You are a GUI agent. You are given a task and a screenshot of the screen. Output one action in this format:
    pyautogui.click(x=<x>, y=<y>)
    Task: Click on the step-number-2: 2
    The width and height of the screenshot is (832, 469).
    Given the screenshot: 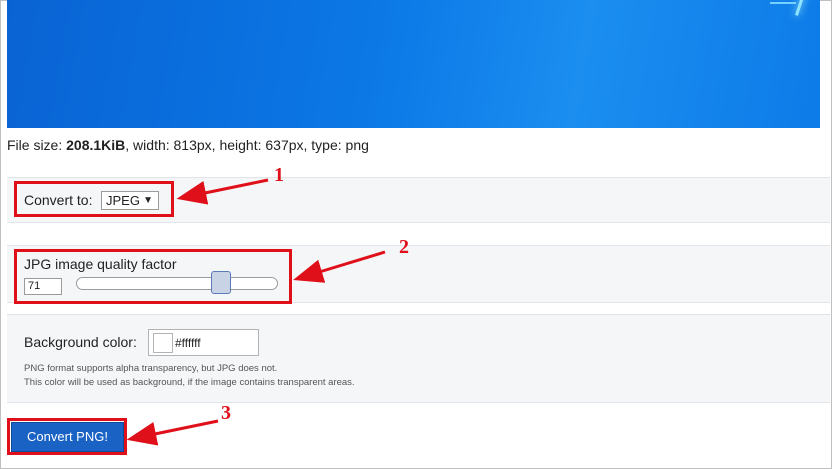 What is the action you would take?
    pyautogui.click(x=404, y=247)
    